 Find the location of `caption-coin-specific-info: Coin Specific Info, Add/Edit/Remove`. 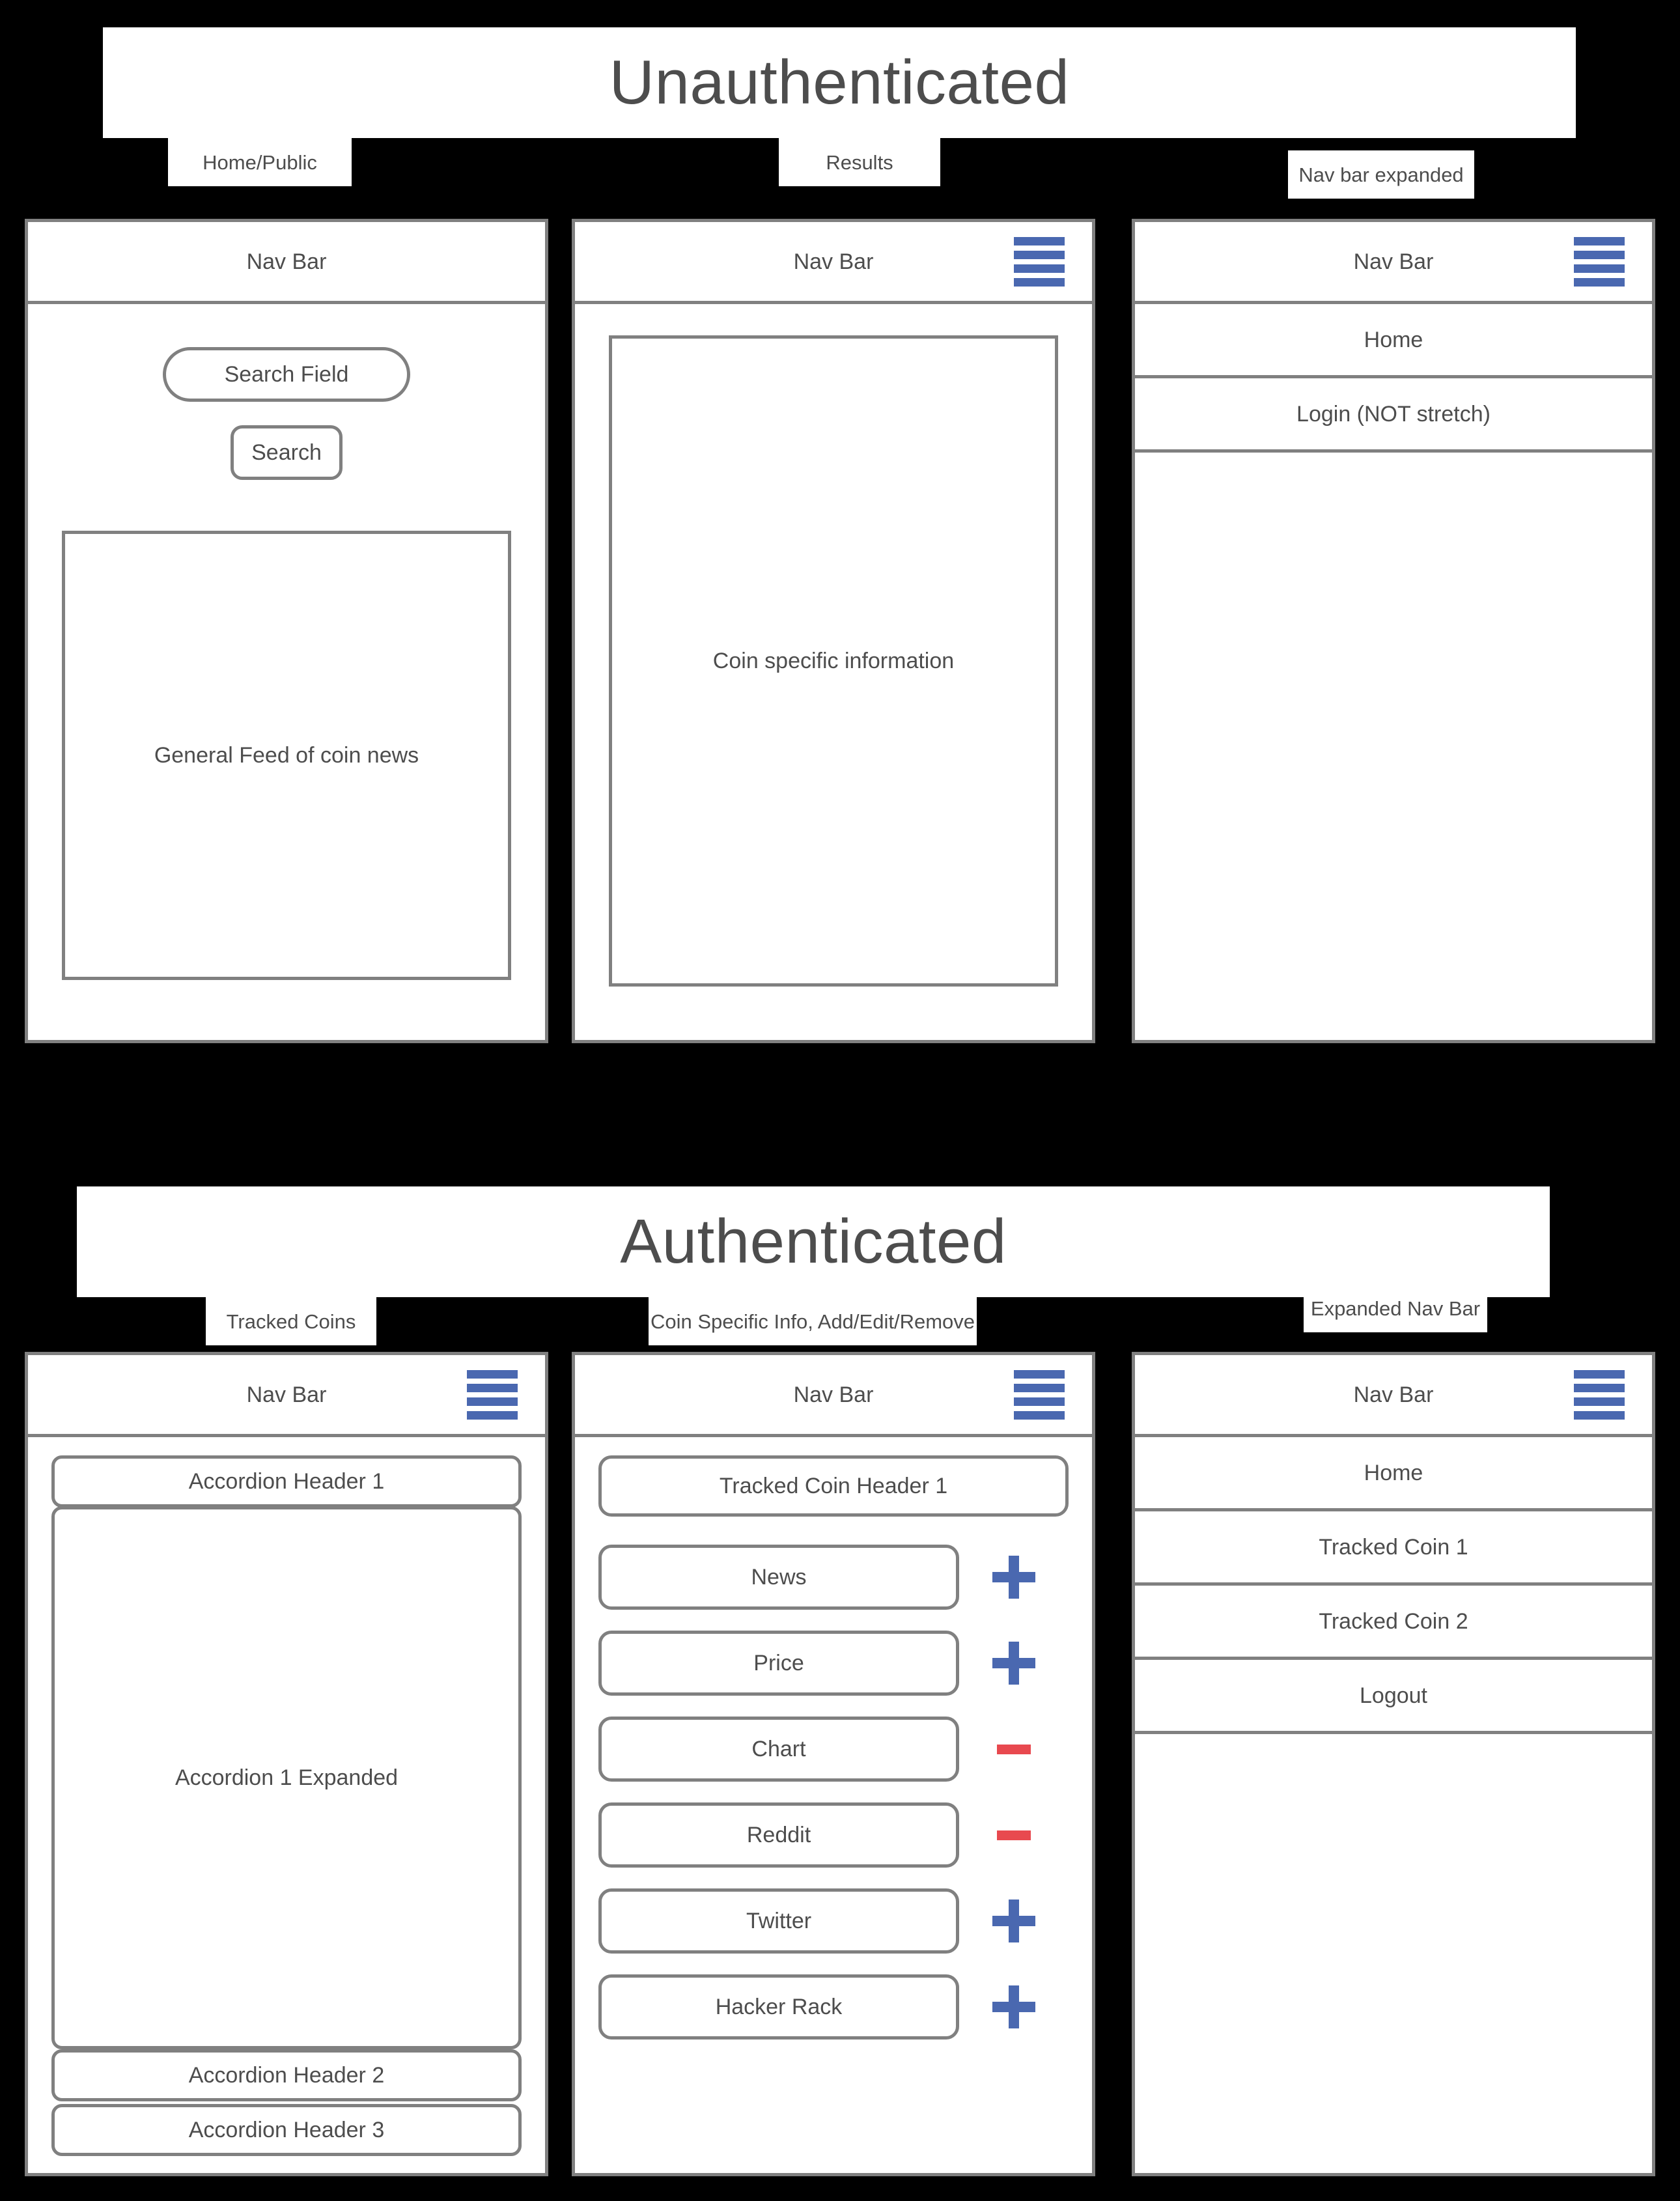

caption-coin-specific-info: Coin Specific Info, Add/Edit/Remove is located at coordinates (813, 1321).